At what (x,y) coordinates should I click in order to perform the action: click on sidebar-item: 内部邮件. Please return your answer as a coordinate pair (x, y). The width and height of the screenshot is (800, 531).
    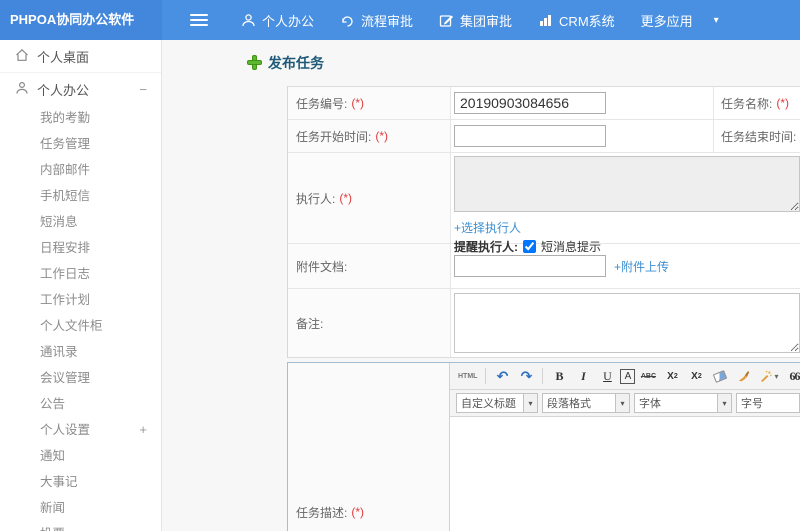
    Looking at the image, I should click on (80, 170).